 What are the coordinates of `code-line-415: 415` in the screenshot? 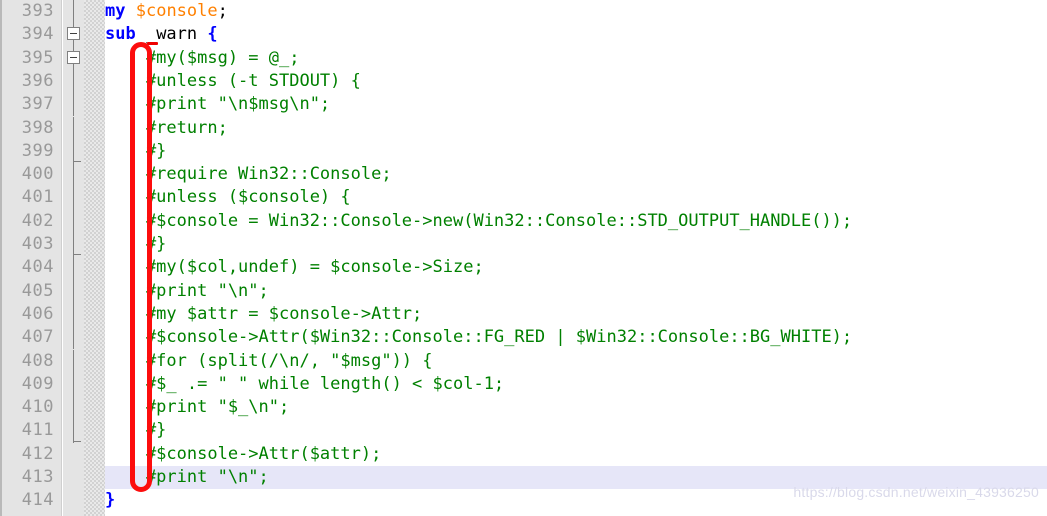 It's located at (523, 514).